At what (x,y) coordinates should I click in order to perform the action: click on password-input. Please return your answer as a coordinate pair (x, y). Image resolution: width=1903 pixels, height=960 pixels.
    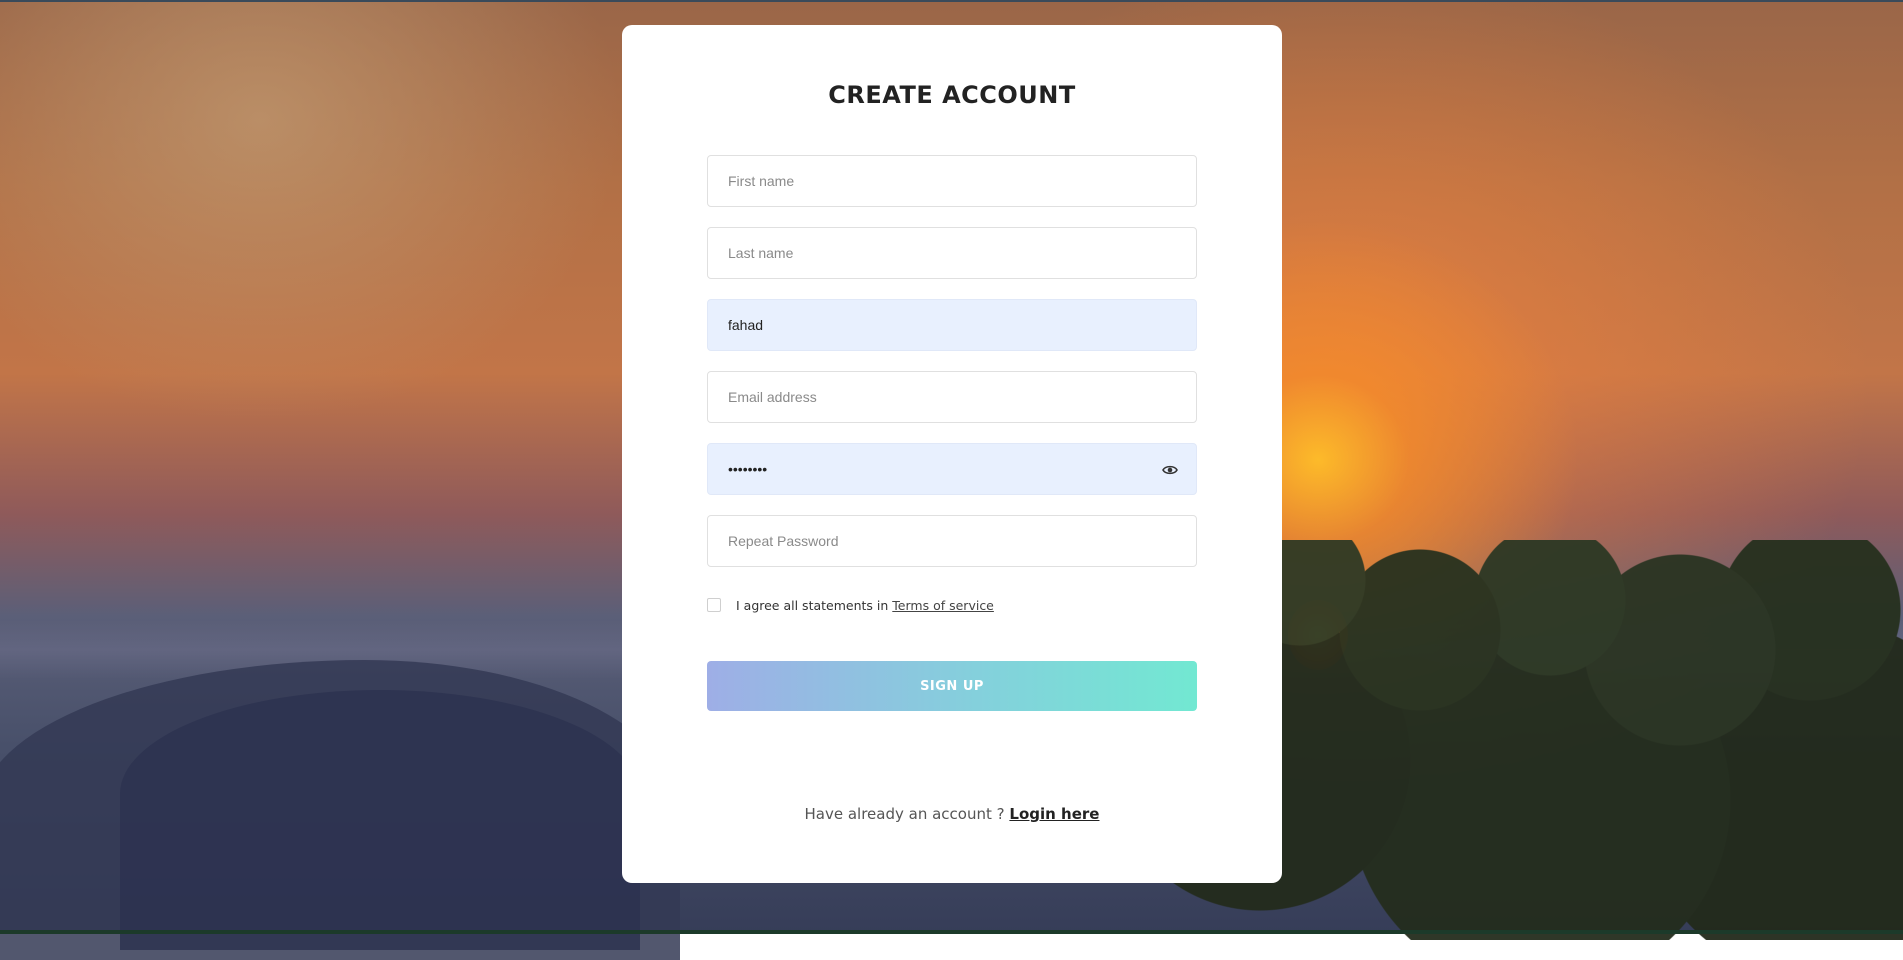
    Looking at the image, I should click on (952, 469).